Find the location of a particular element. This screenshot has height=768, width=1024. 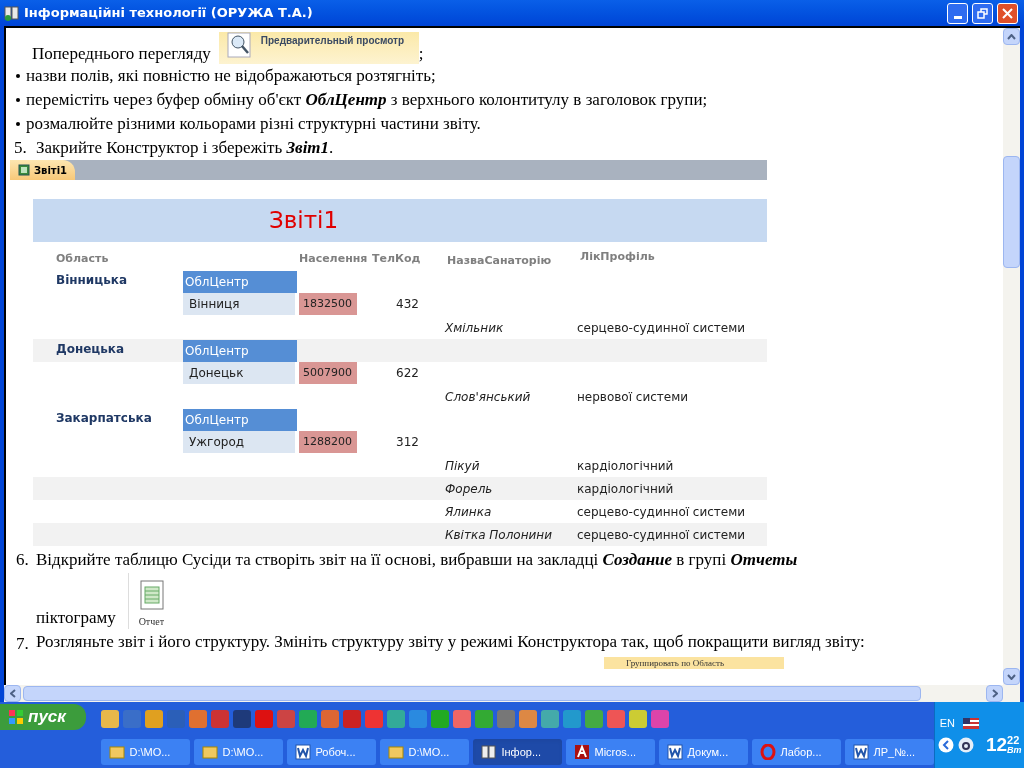

restore-icon is located at coordinates (982, 13).